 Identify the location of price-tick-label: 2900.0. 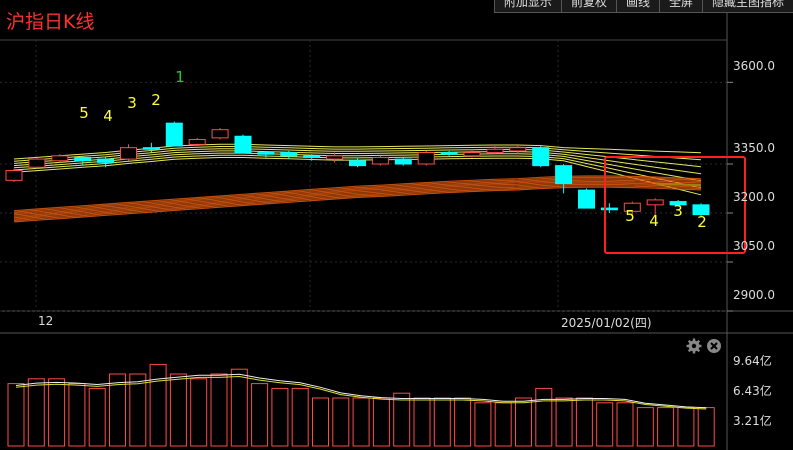
(754, 295).